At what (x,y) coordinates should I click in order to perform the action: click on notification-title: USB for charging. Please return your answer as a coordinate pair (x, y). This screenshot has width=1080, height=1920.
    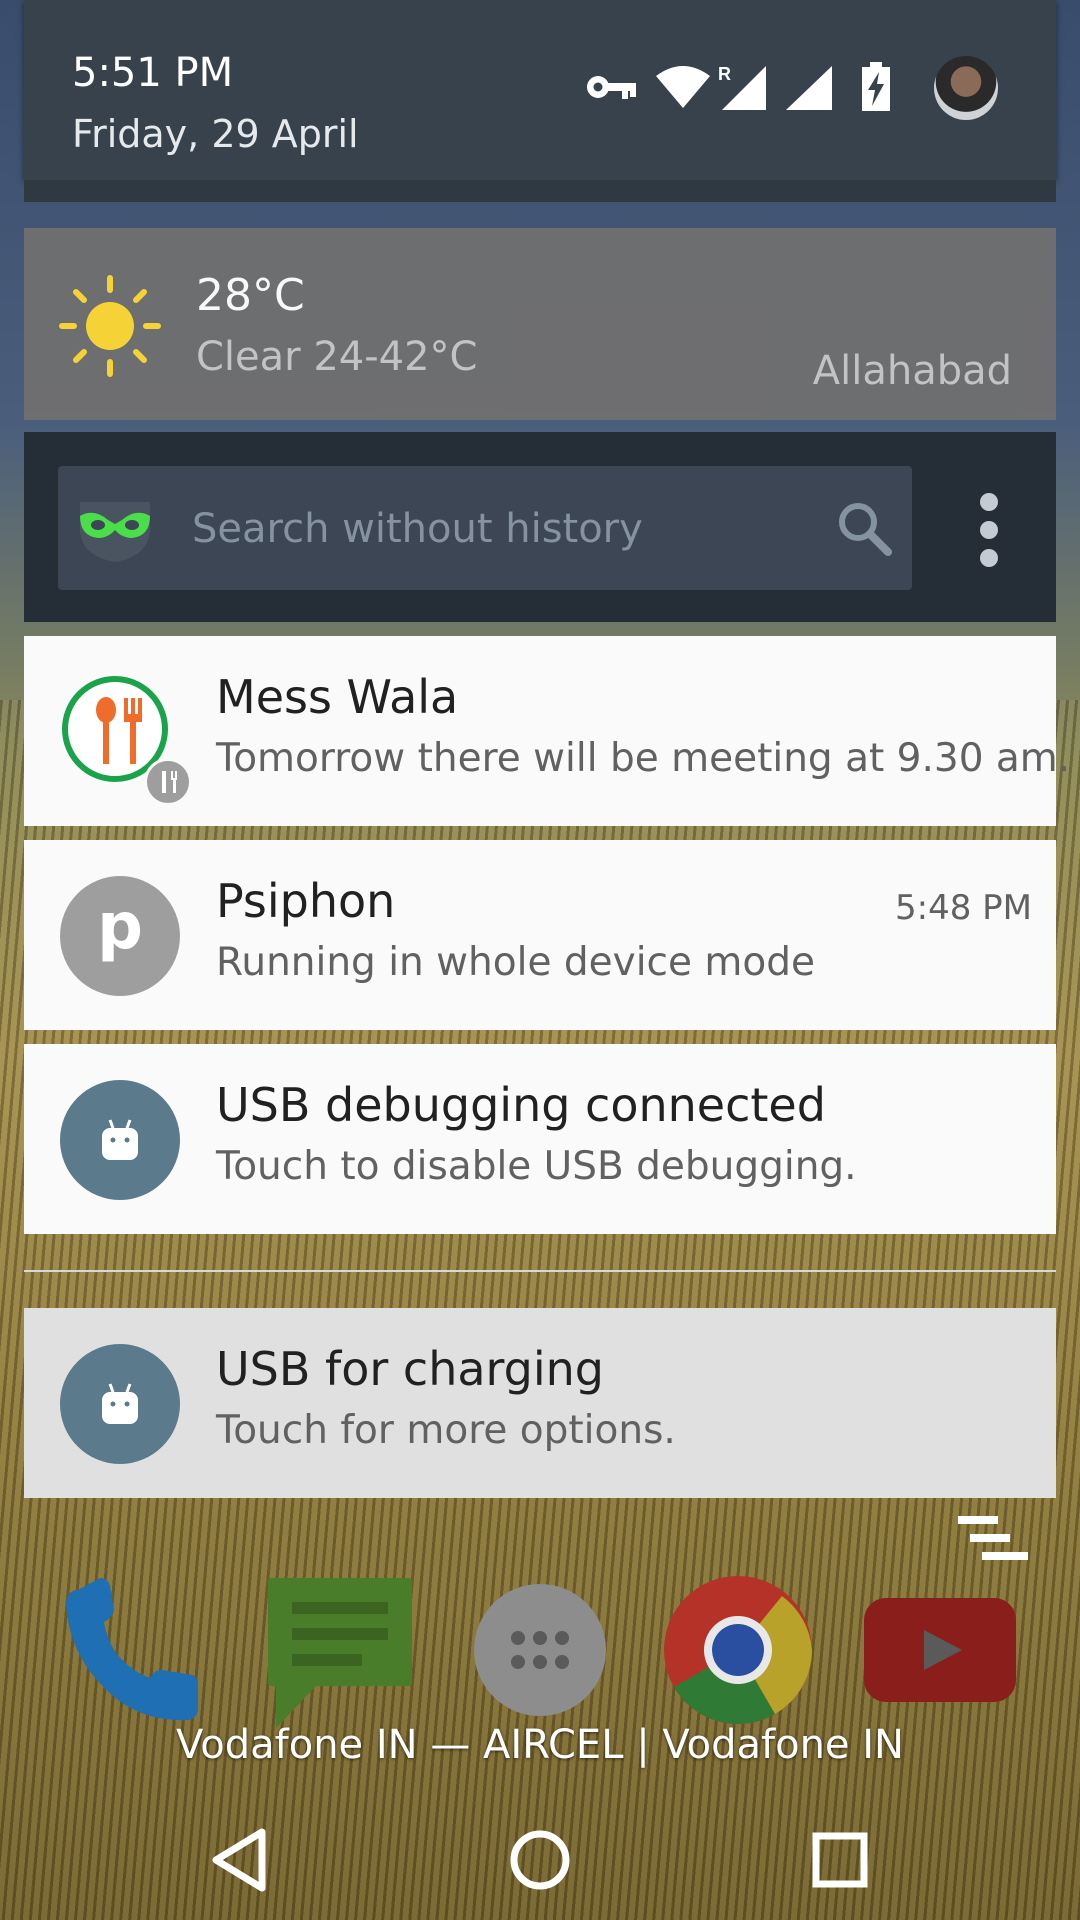
    Looking at the image, I should click on (410, 1369).